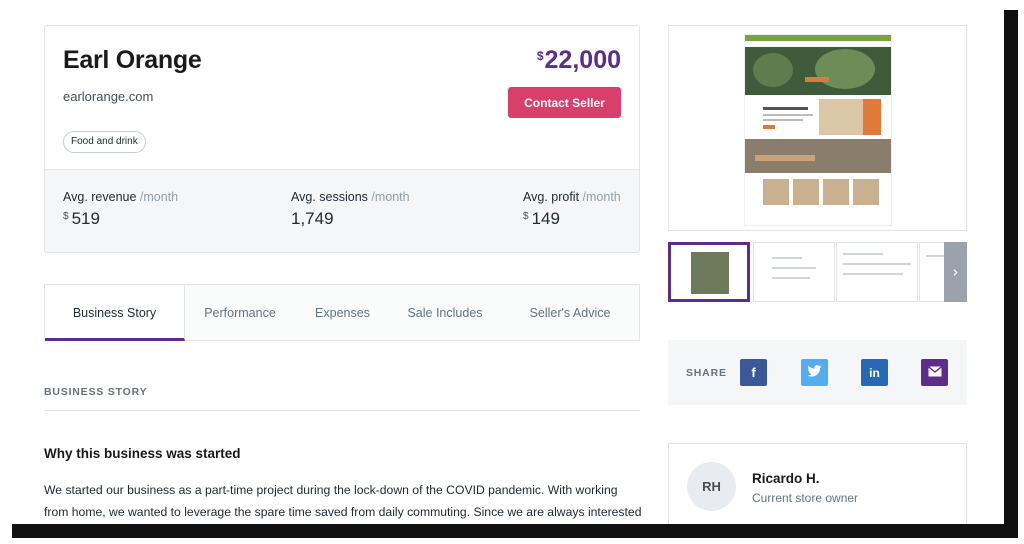  I want to click on page-shadow-bottom, so click(515, 531).